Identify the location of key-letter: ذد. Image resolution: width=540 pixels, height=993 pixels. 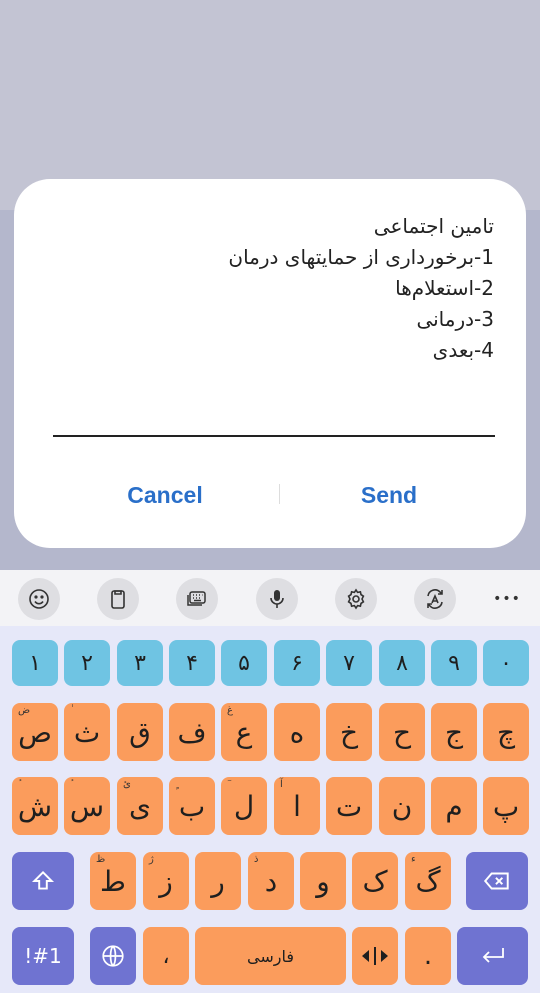
(271, 881).